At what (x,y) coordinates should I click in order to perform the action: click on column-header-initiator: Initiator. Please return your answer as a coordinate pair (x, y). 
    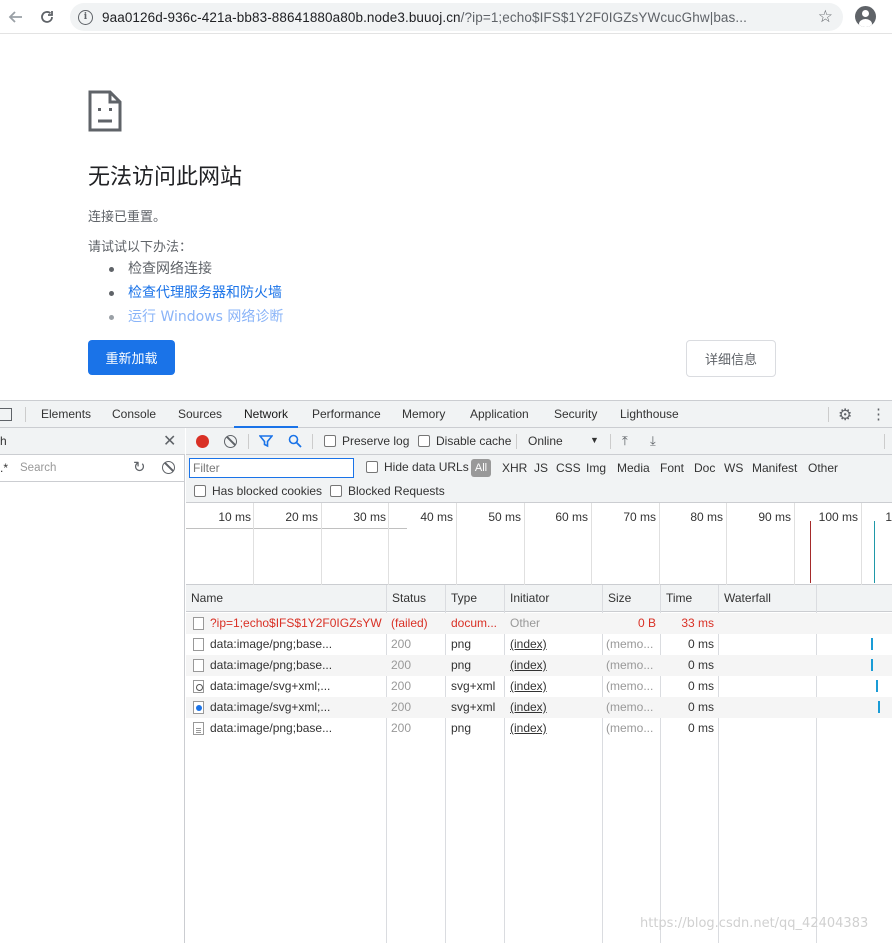
    Looking at the image, I should click on (554, 598).